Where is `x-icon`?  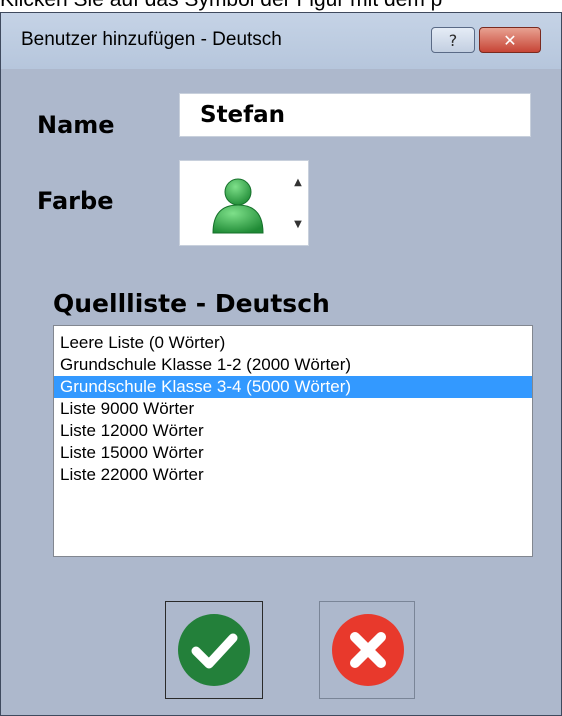 x-icon is located at coordinates (368, 650).